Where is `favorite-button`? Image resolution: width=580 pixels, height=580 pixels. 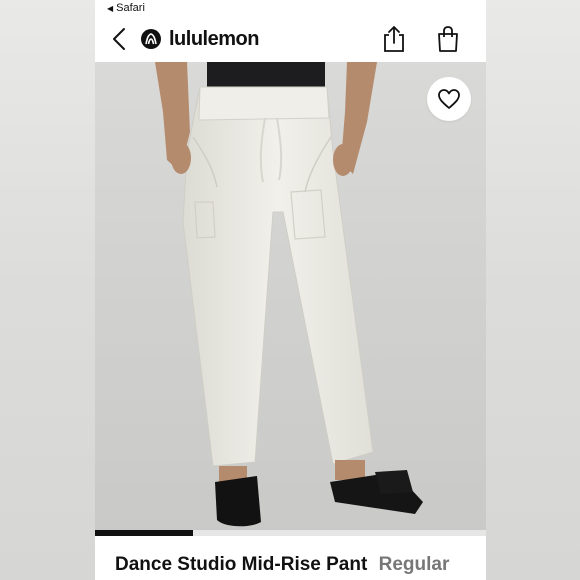
favorite-button is located at coordinates (449, 99).